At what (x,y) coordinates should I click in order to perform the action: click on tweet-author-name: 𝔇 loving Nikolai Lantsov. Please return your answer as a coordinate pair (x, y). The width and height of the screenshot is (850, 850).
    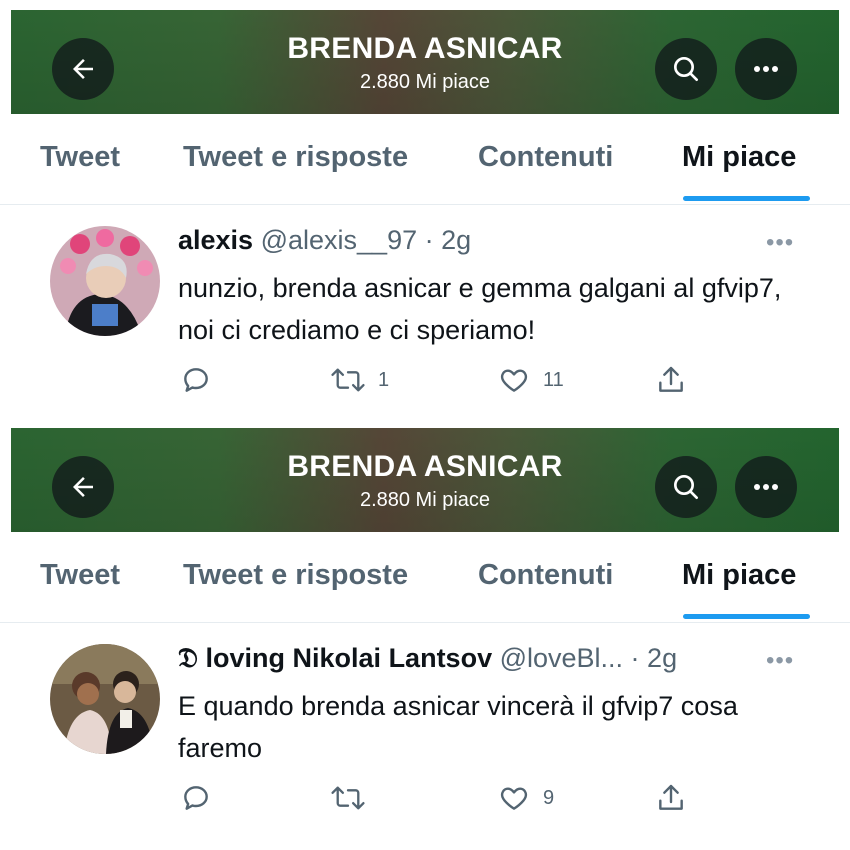
    Looking at the image, I should click on (335, 658).